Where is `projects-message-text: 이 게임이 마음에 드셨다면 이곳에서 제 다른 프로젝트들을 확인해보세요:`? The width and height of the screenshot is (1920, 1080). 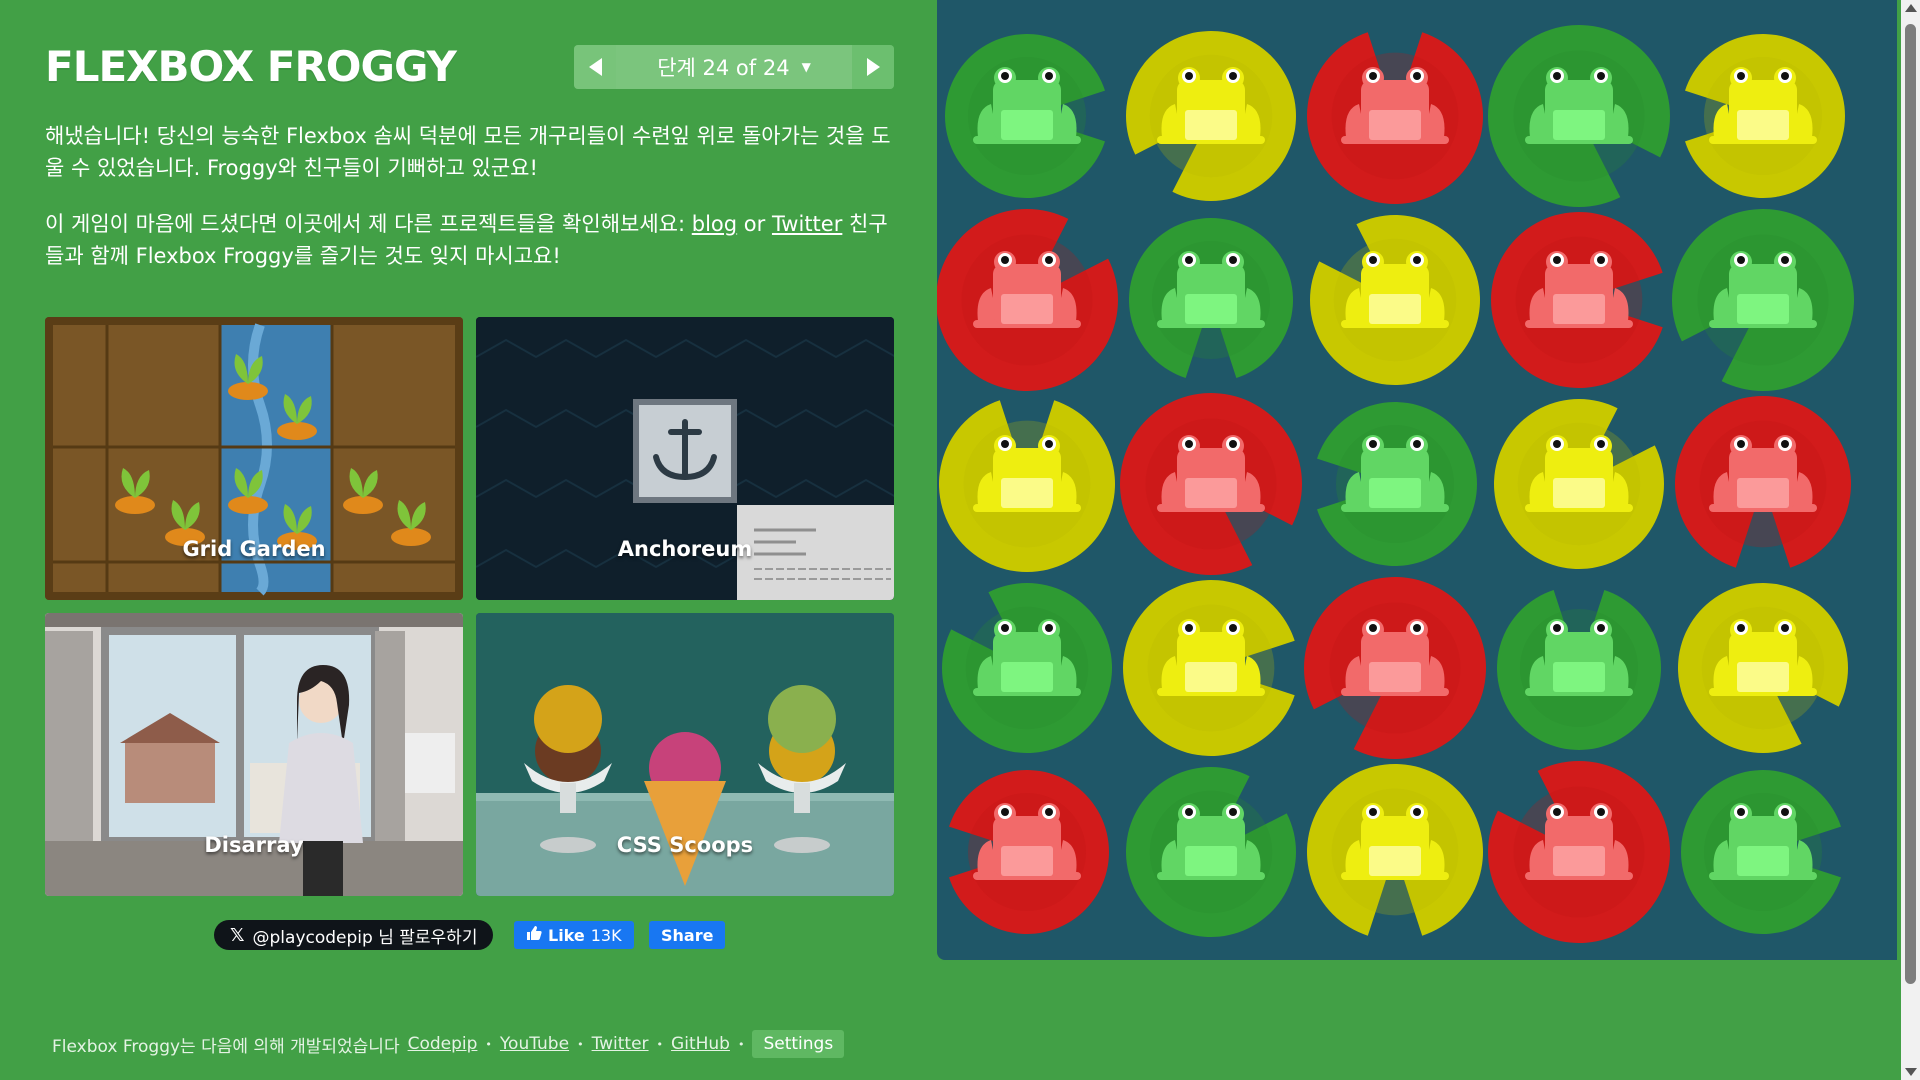 projects-message-text: 이 게임이 마음에 드셨다면 이곳에서 제 다른 프로젝트들을 확인해보세요: is located at coordinates (368, 224).